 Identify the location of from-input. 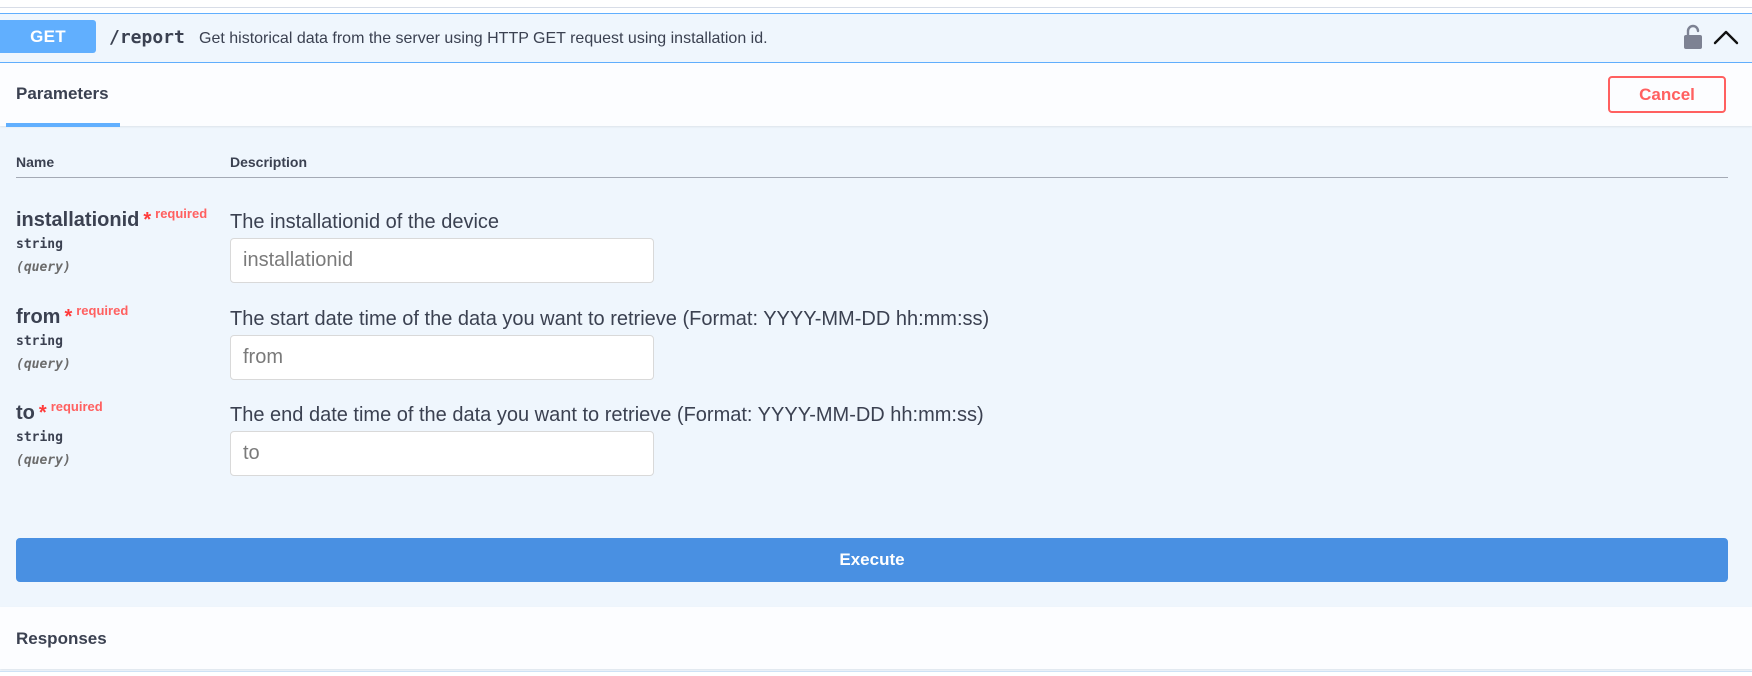
(442, 357).